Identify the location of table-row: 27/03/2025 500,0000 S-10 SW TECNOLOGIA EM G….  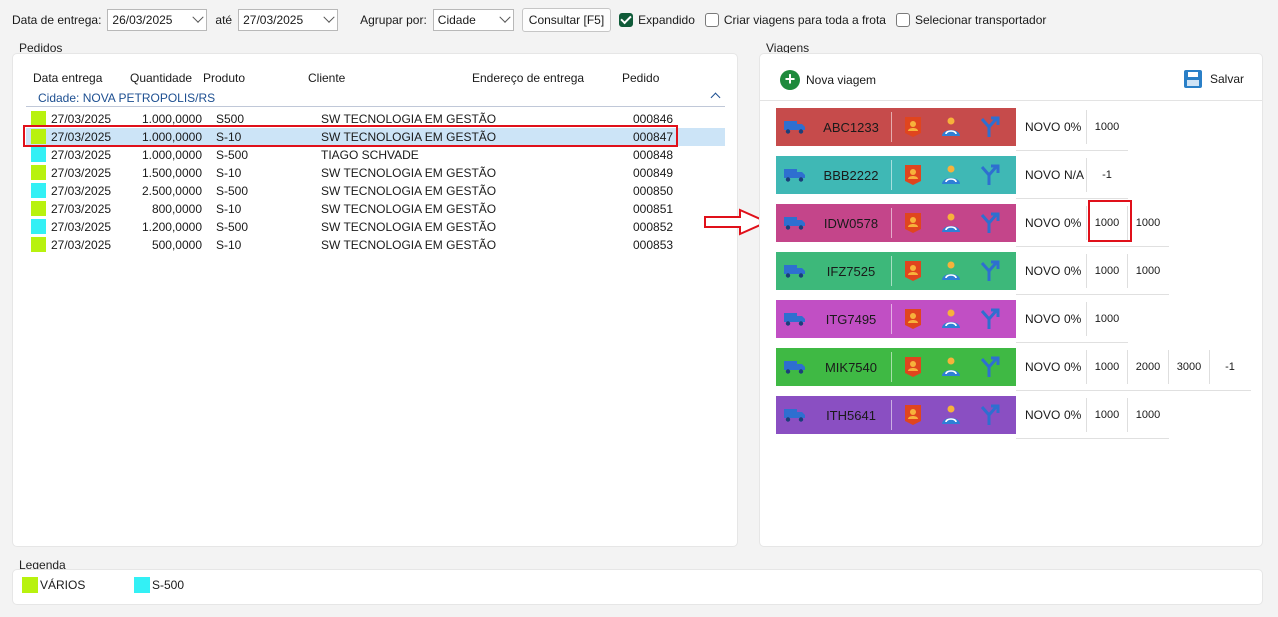
(375, 245).